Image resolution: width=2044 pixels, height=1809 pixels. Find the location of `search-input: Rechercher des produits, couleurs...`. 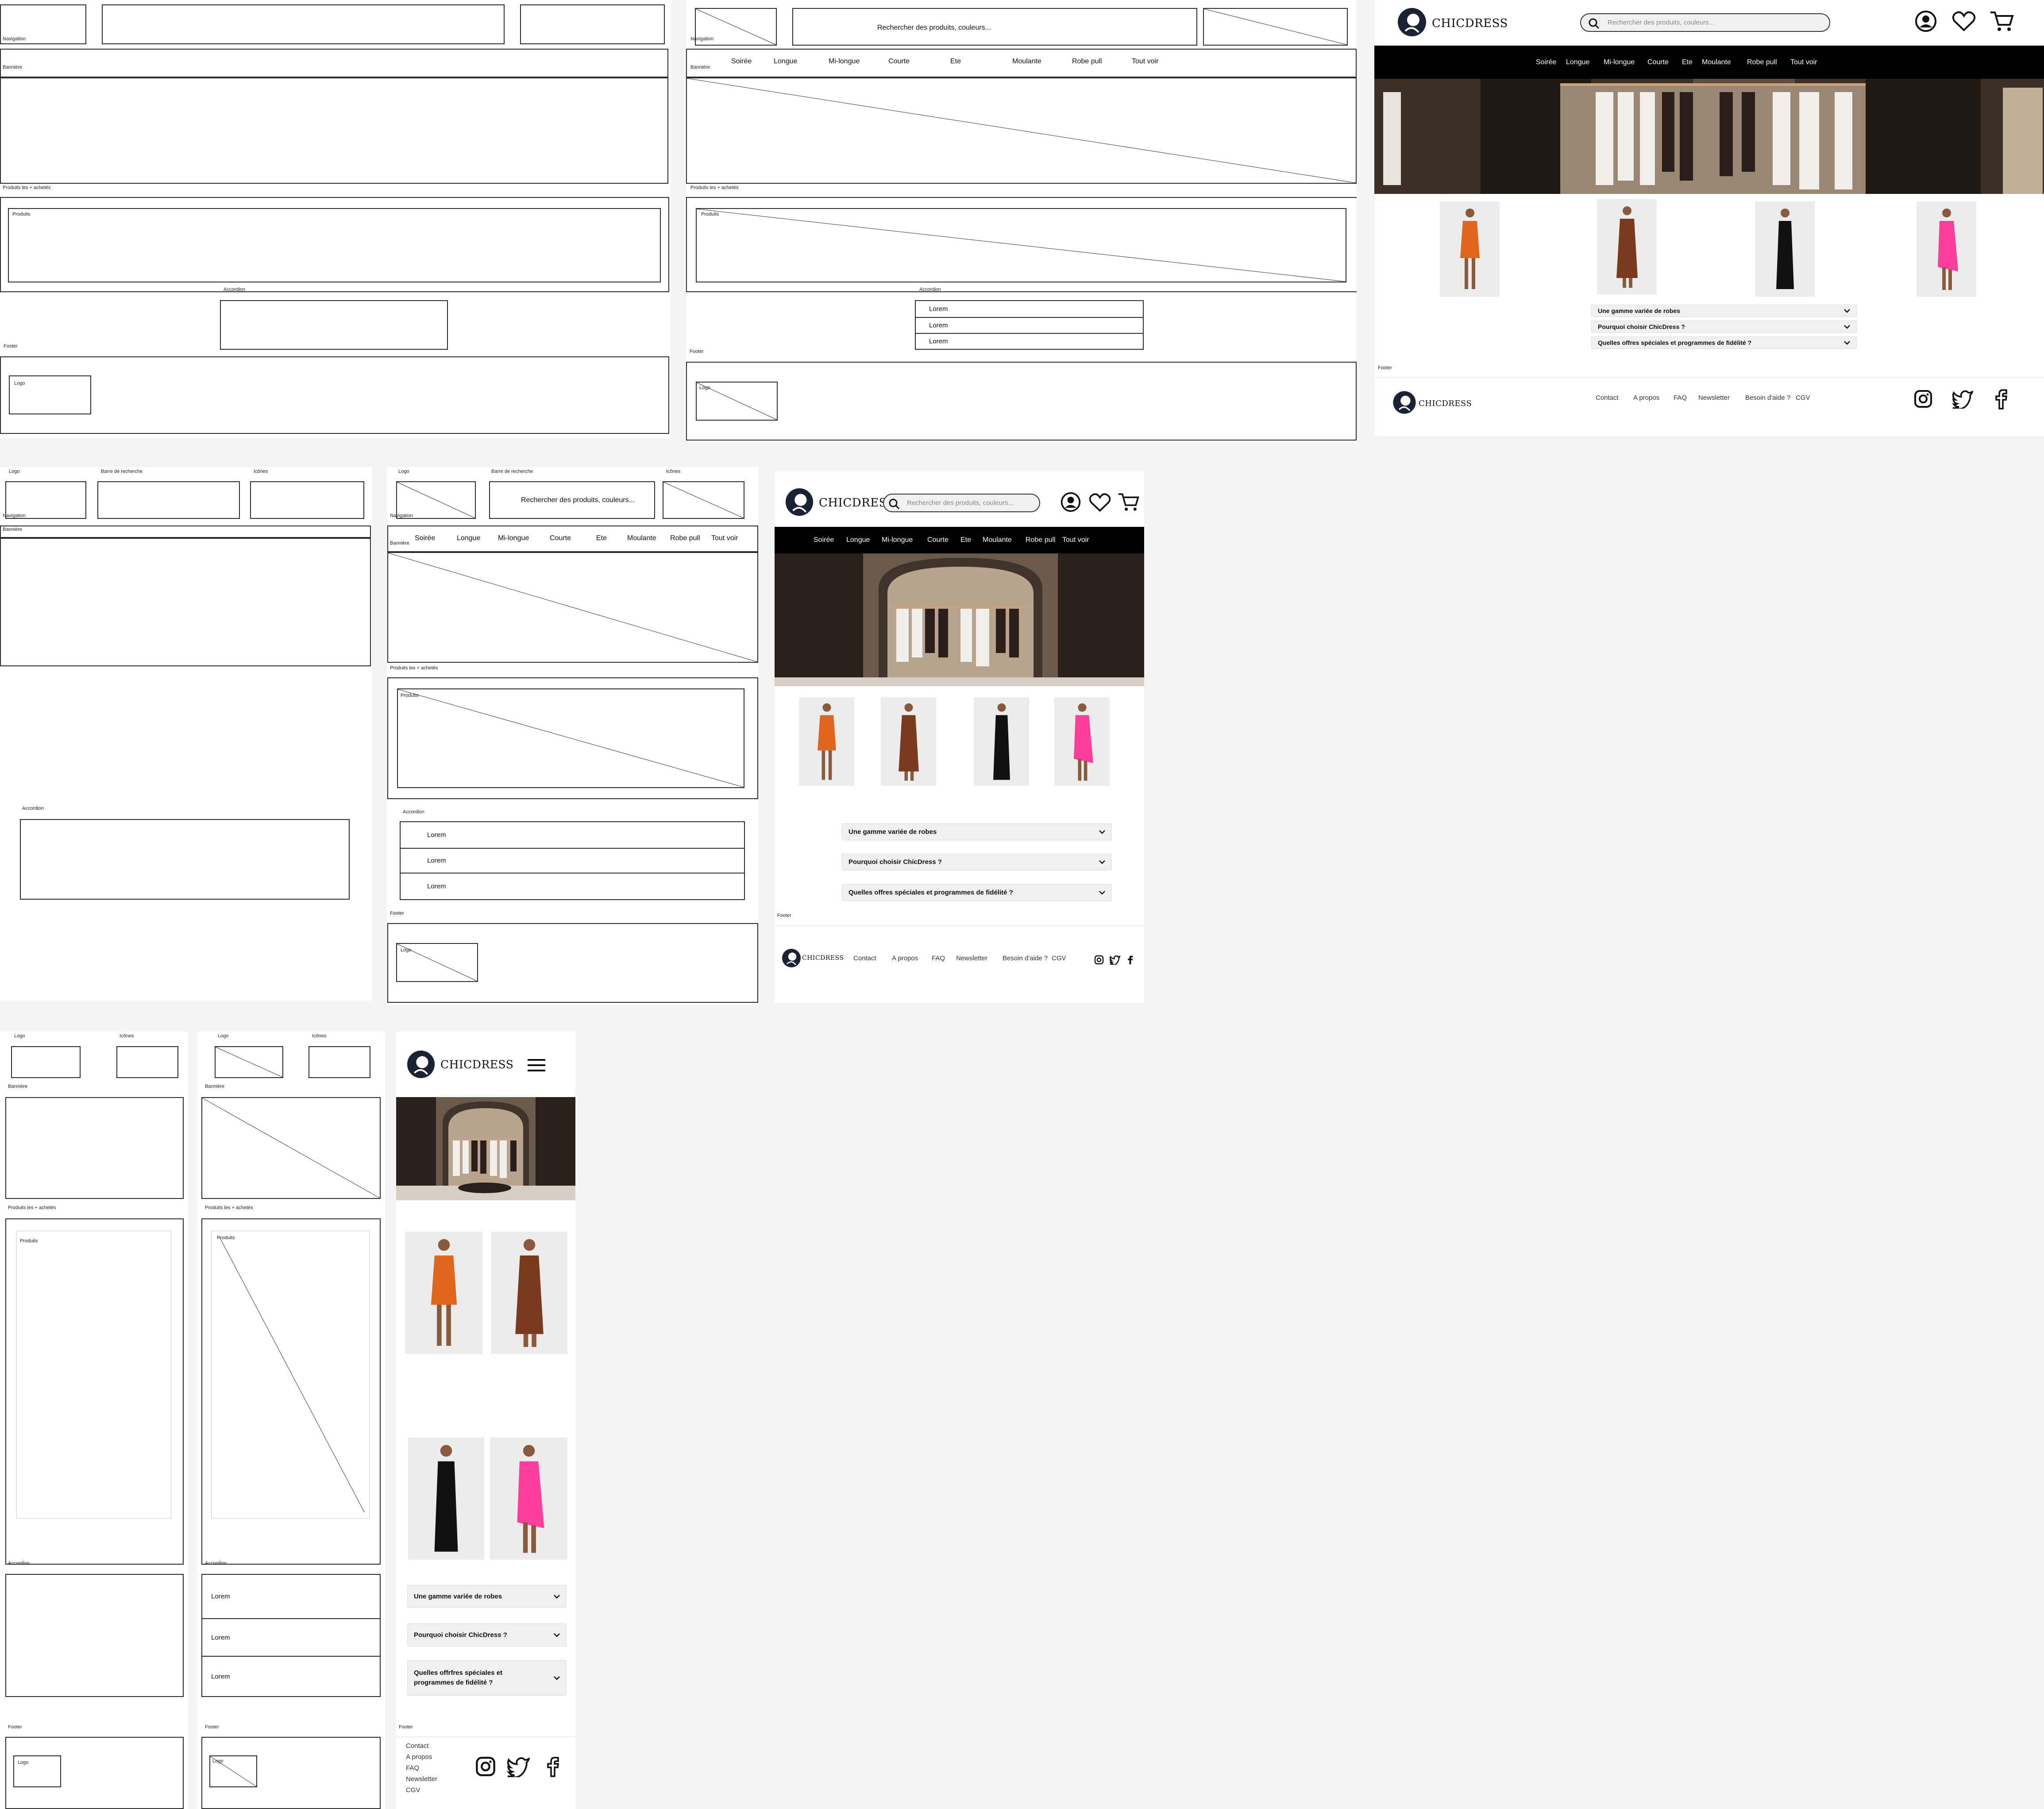

search-input: Rechercher des produits, couleurs... is located at coordinates (1705, 22).